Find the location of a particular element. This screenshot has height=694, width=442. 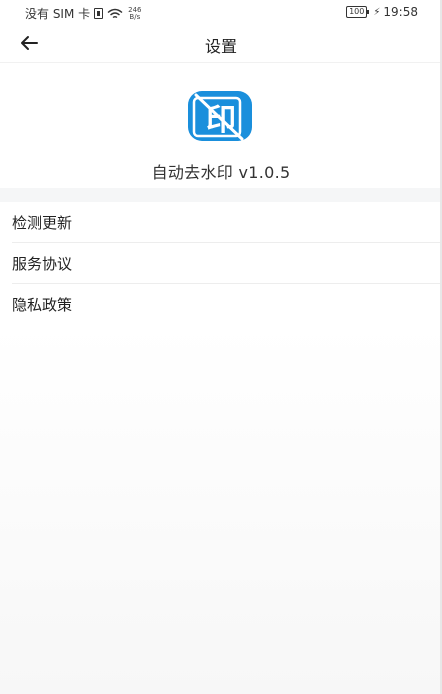

battery-level: 100 is located at coordinates (357, 11).